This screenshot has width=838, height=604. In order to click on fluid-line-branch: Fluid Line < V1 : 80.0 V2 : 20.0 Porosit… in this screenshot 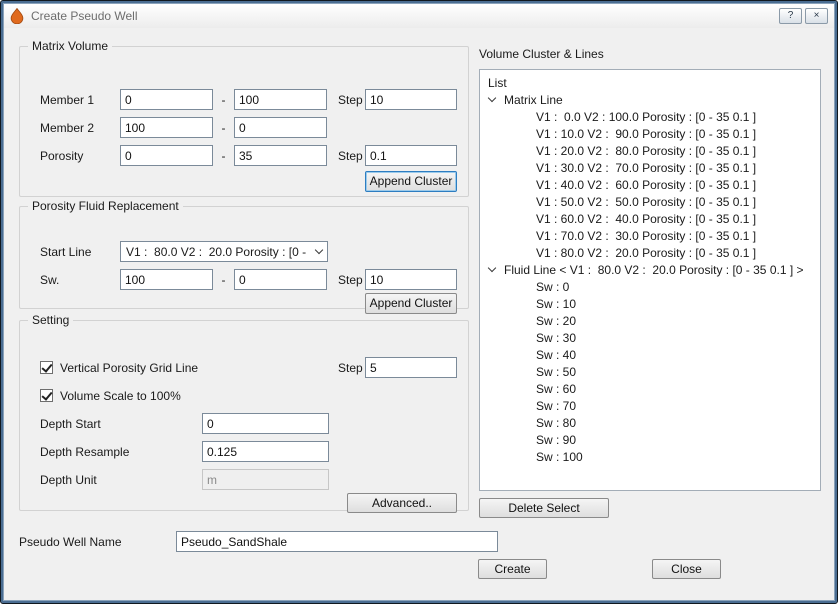, I will do `click(650, 269)`.